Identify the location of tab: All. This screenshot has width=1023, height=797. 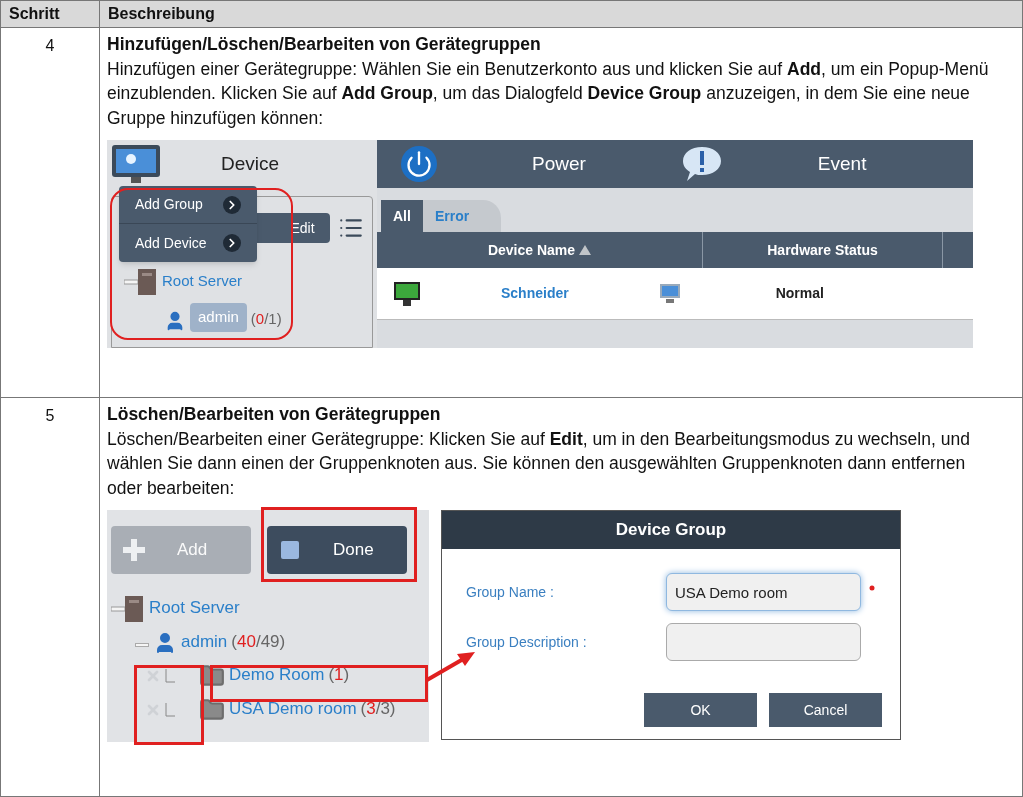
(402, 216).